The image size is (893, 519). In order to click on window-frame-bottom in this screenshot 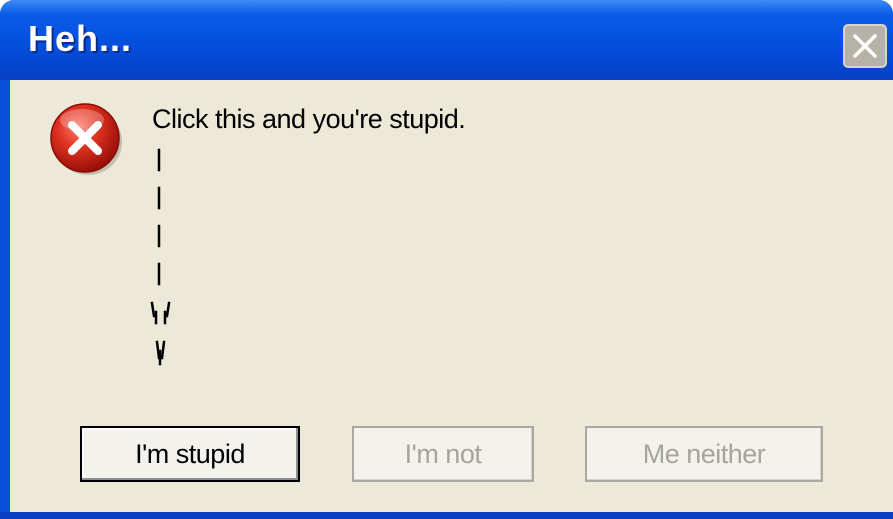, I will do `click(446, 515)`.